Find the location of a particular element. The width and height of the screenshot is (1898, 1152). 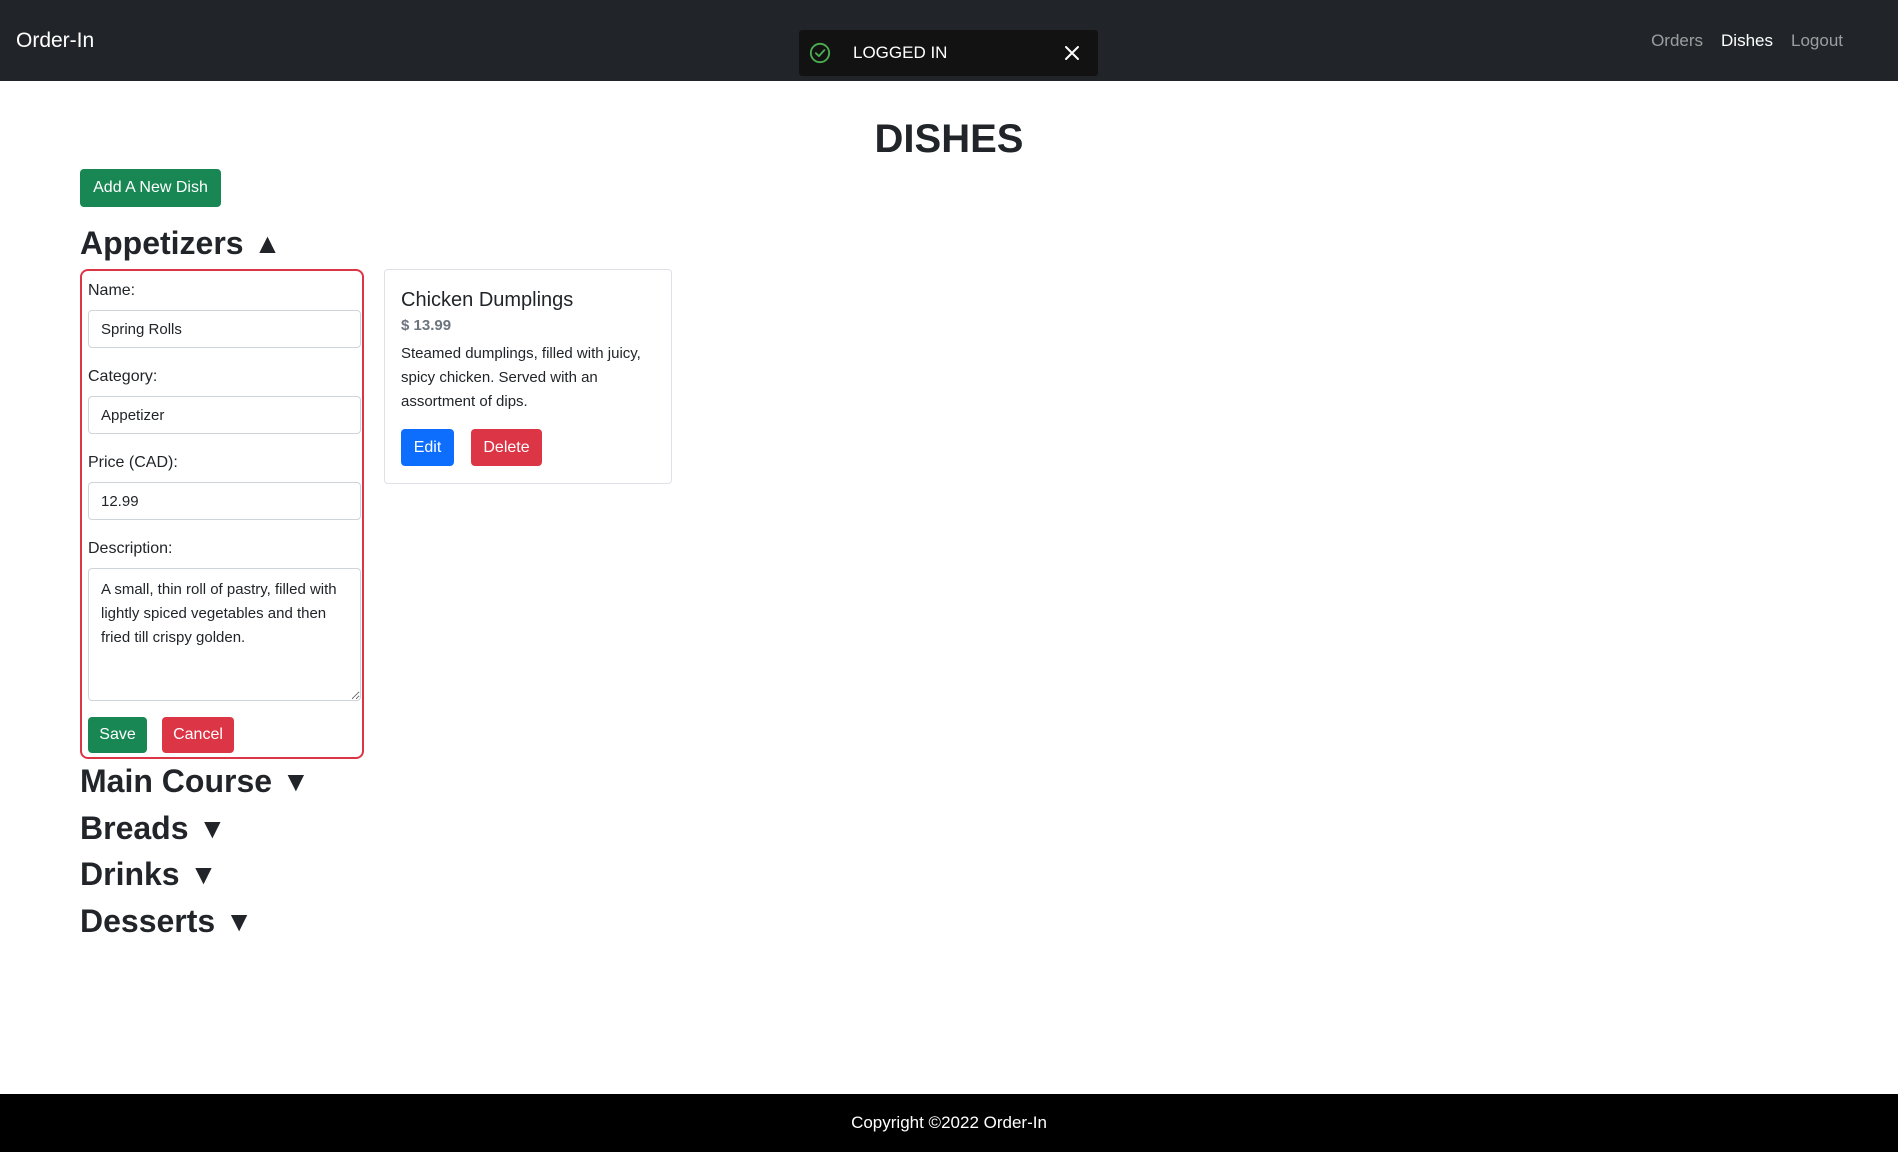

section-breads: Breads ▼ is located at coordinates (153, 828).